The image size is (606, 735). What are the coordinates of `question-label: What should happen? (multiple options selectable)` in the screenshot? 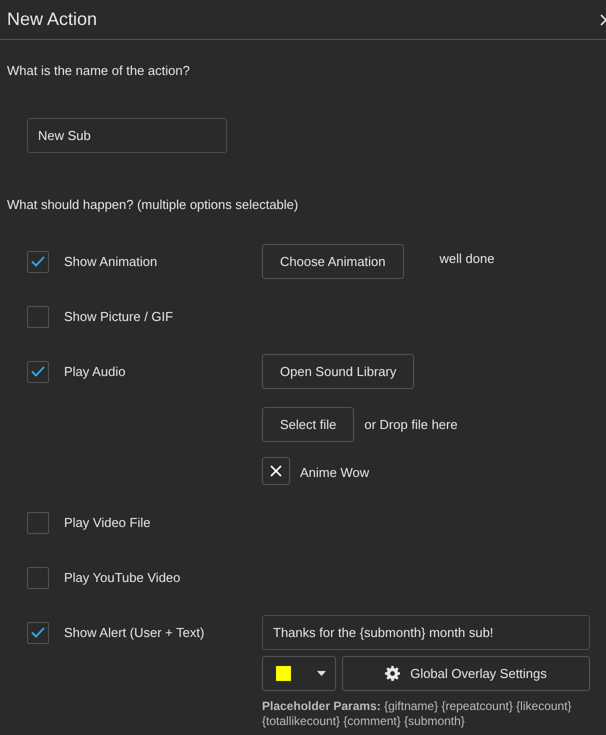 It's located at (153, 205).